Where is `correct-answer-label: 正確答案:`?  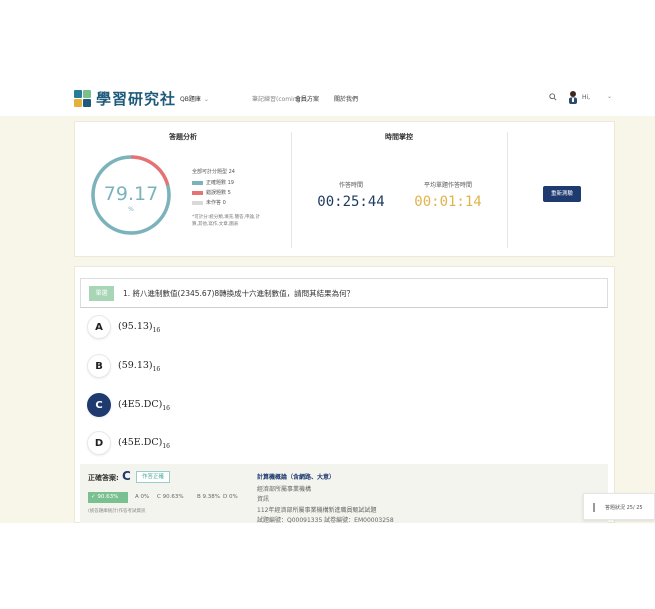
correct-answer-label: 正確答案: is located at coordinates (103, 478).